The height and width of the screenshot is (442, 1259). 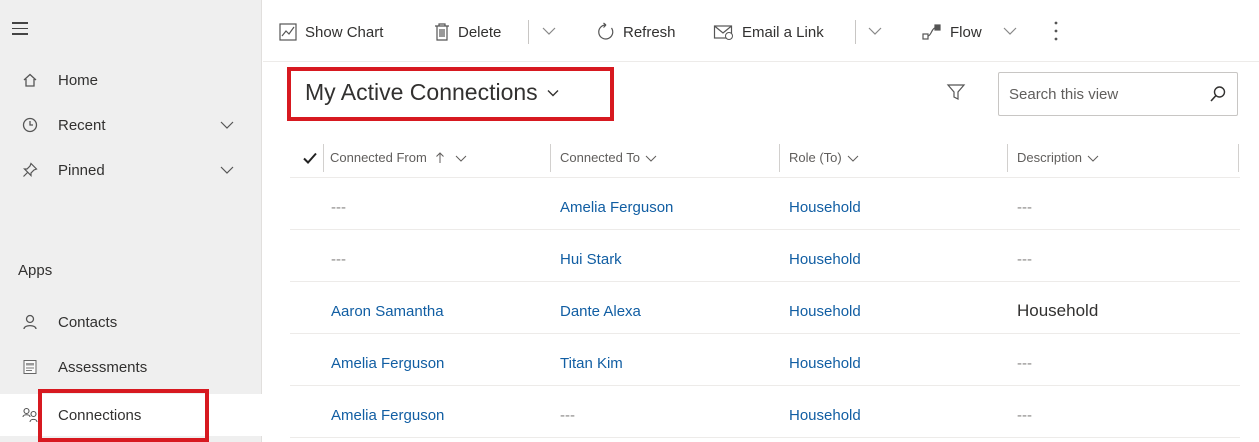 I want to click on column-header-connected-from: Connected From, so click(x=398, y=157).